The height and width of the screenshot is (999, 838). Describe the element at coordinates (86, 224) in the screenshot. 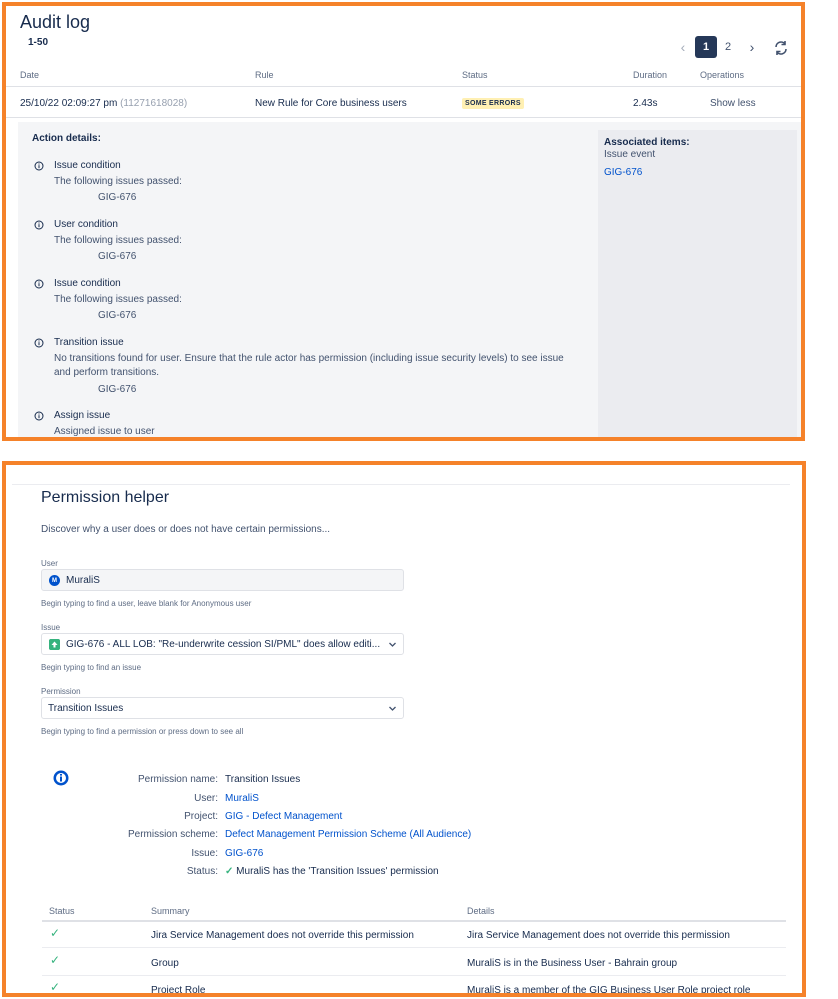

I see `action-title: User condition` at that location.